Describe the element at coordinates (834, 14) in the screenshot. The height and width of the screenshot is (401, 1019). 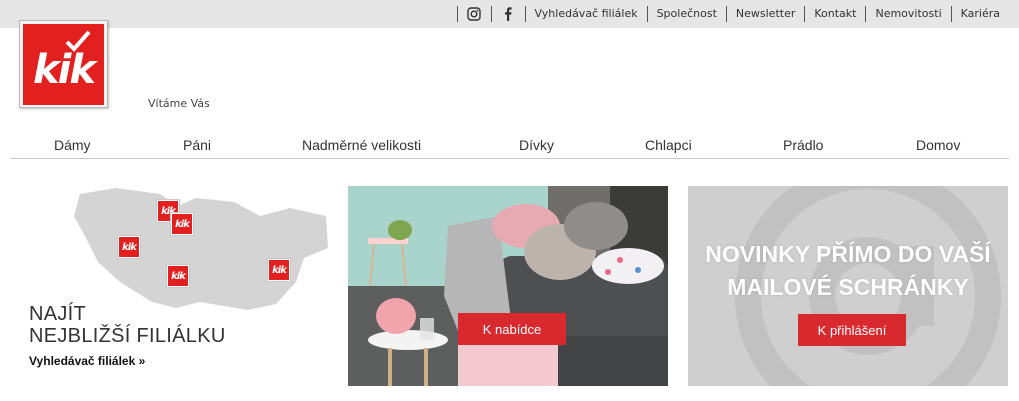
I see `contact-link: Kontakt` at that location.